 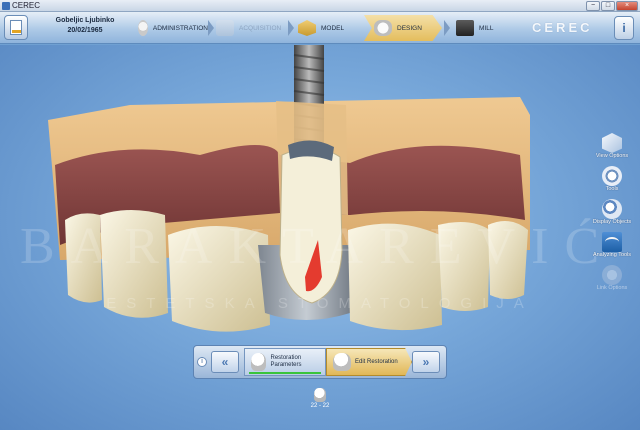 I want to click on stage-edit-restoration: Edit Restoration, so click(x=369, y=362).